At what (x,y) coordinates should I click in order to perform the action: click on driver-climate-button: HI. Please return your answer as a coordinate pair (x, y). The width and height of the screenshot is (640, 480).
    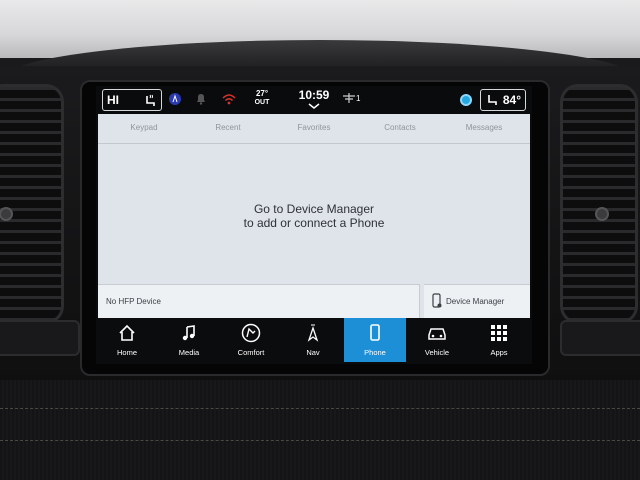
    Looking at the image, I should click on (132, 100).